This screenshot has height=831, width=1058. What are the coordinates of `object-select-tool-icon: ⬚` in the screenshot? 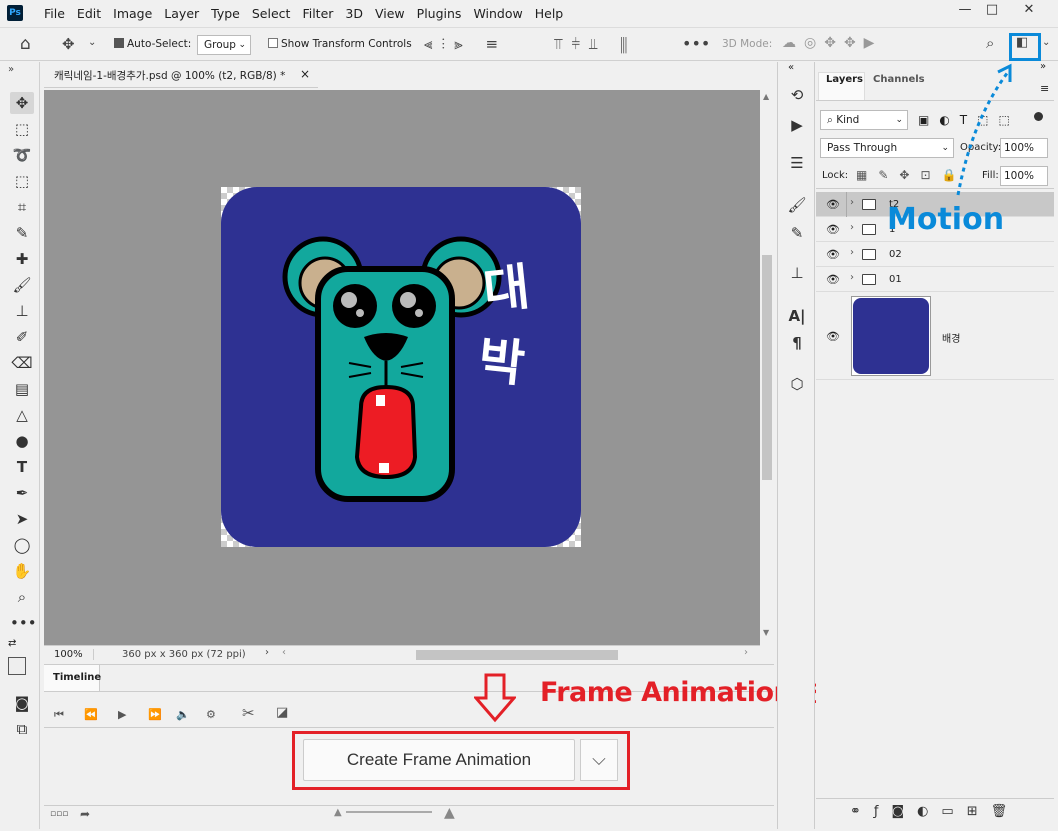 It's located at (22, 181).